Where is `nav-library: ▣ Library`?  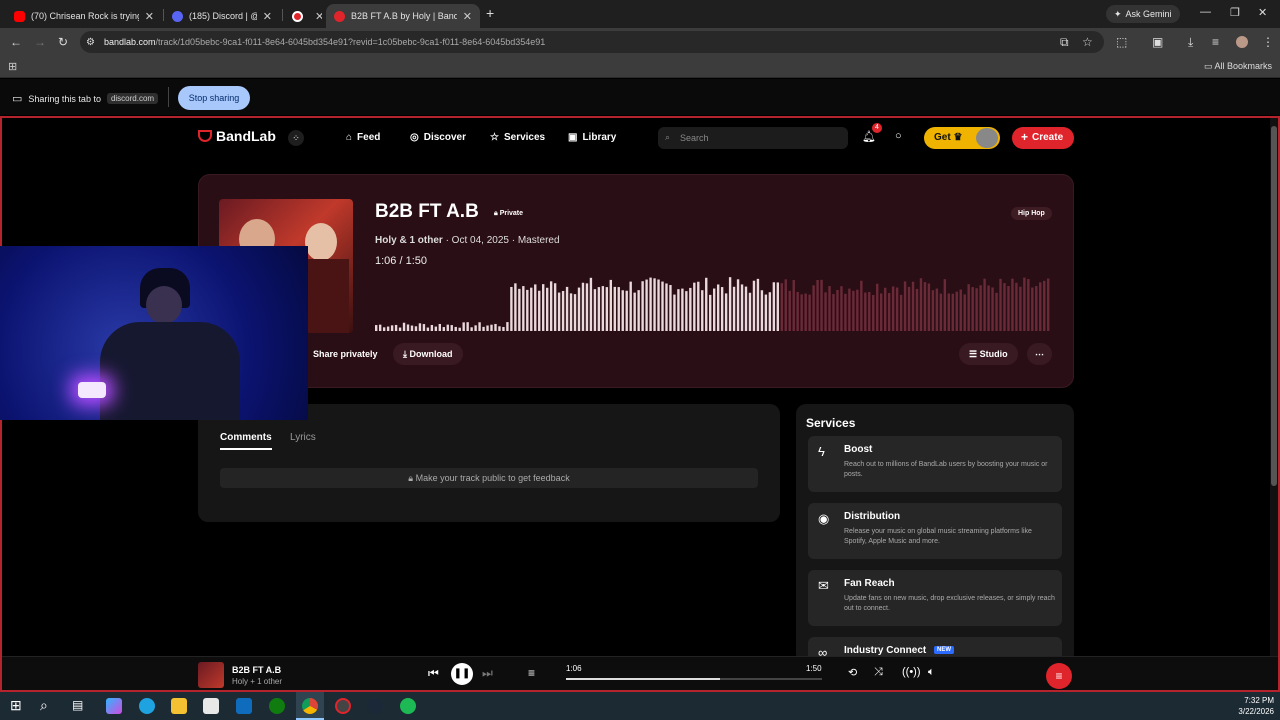
nav-library: ▣ Library is located at coordinates (592, 137).